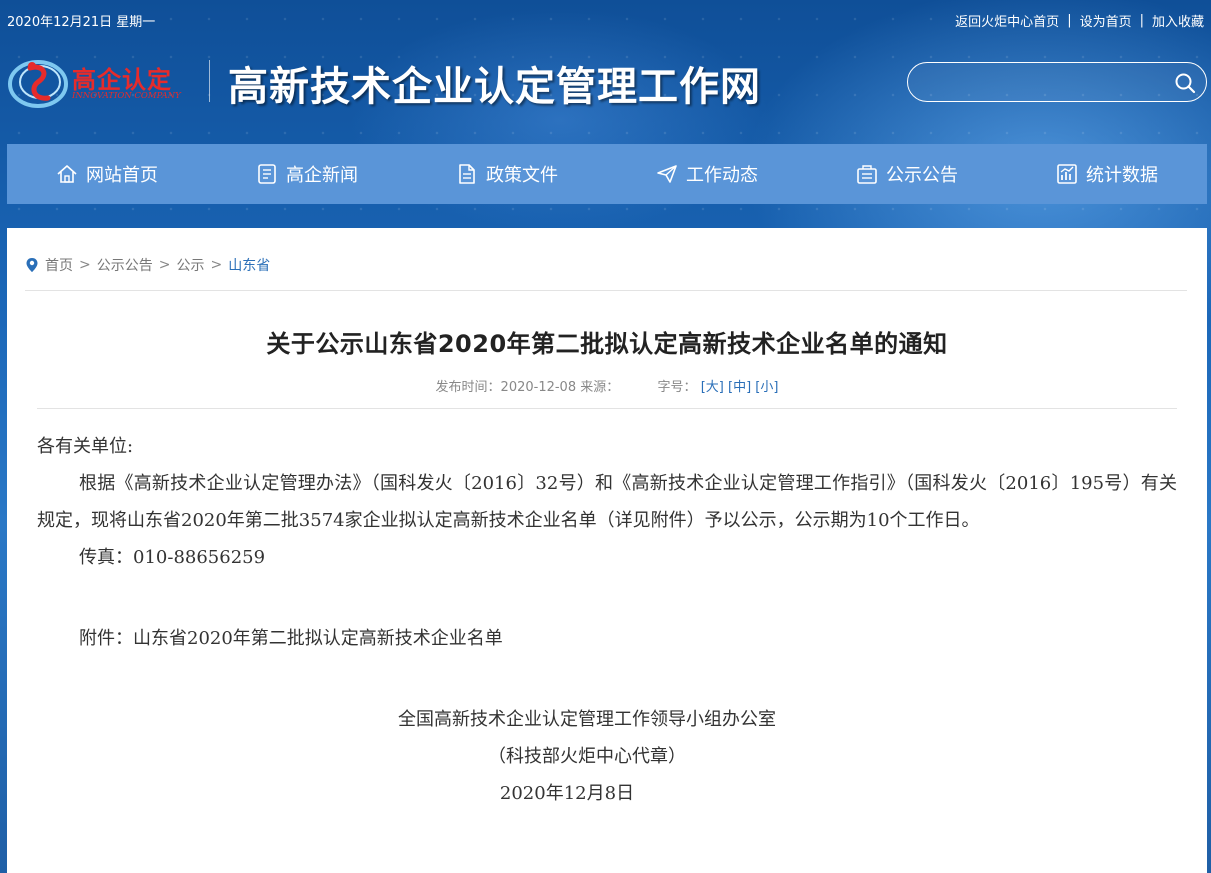 Image resolution: width=1211 pixels, height=873 pixels. I want to click on nav-label: 统计数据, so click(1122, 175).